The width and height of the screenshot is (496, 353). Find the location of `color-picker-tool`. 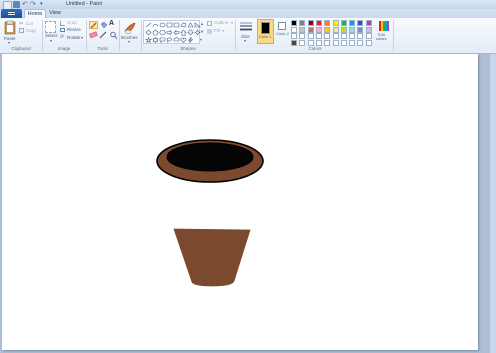

color-picker-tool is located at coordinates (103, 35).